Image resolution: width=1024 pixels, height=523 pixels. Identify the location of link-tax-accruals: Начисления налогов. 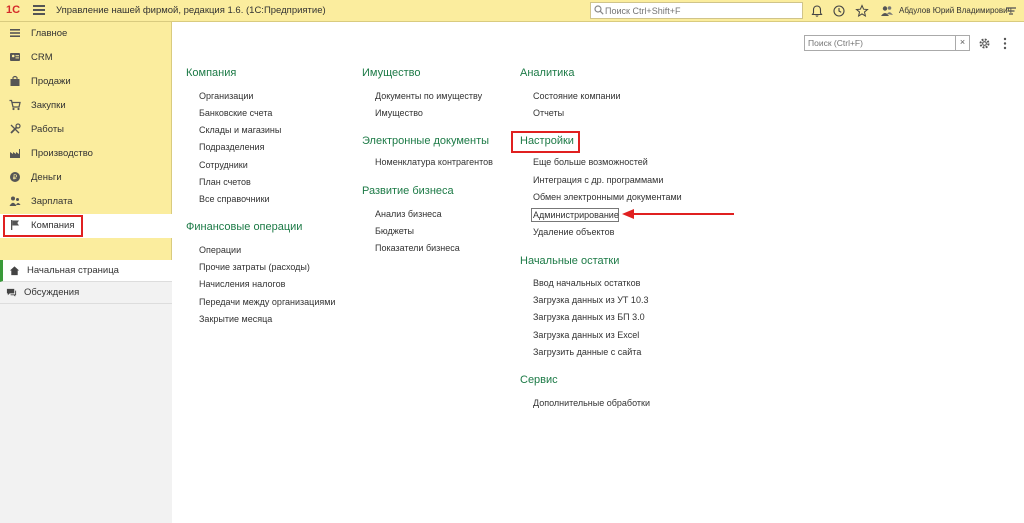
(242, 284).